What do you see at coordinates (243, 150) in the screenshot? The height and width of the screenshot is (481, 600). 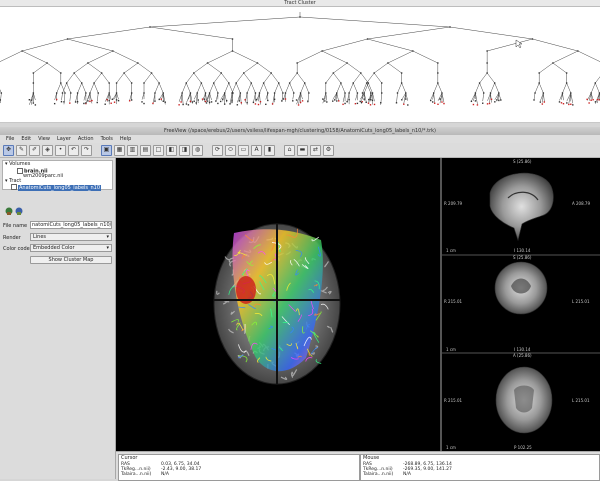 I see `volume-icon: ▭` at bounding box center [243, 150].